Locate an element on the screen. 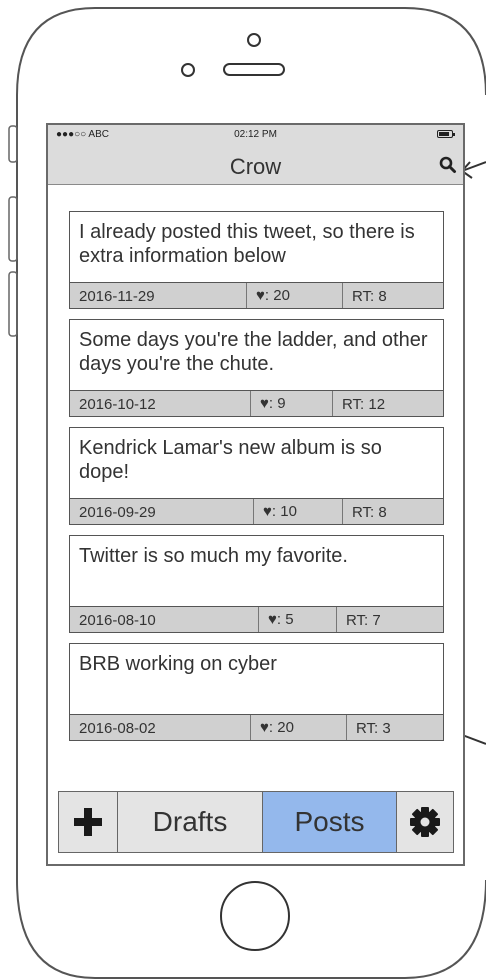 Image resolution: width=486 pixels, height=980 pixels. plus-icon is located at coordinates (88, 822).